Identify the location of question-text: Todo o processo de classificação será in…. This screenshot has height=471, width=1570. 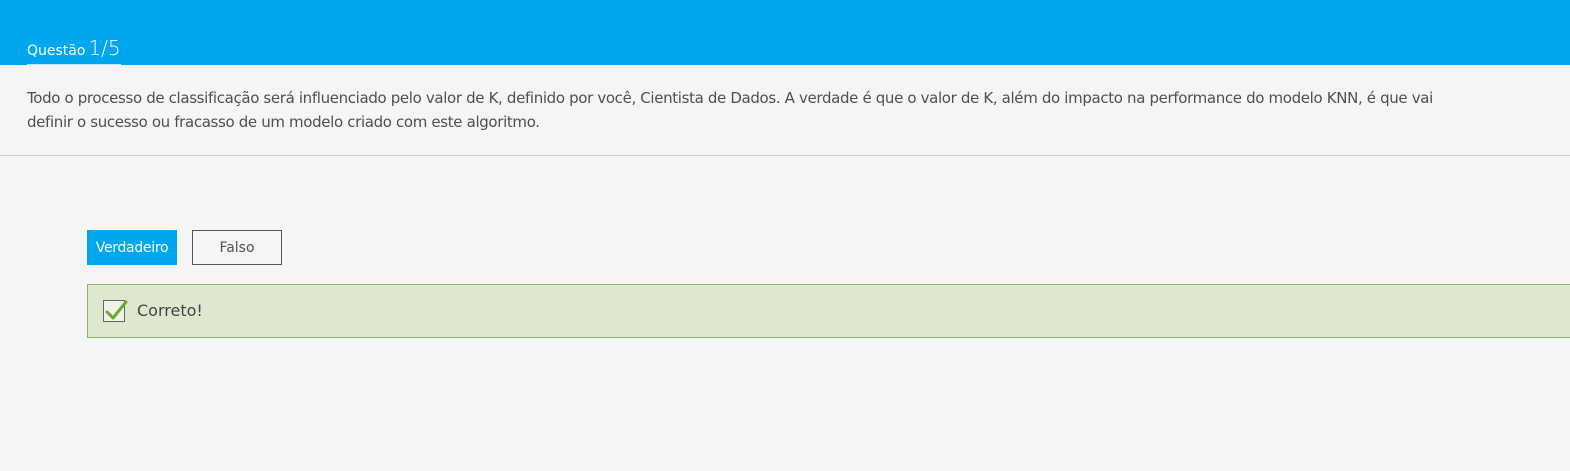
(730, 110).